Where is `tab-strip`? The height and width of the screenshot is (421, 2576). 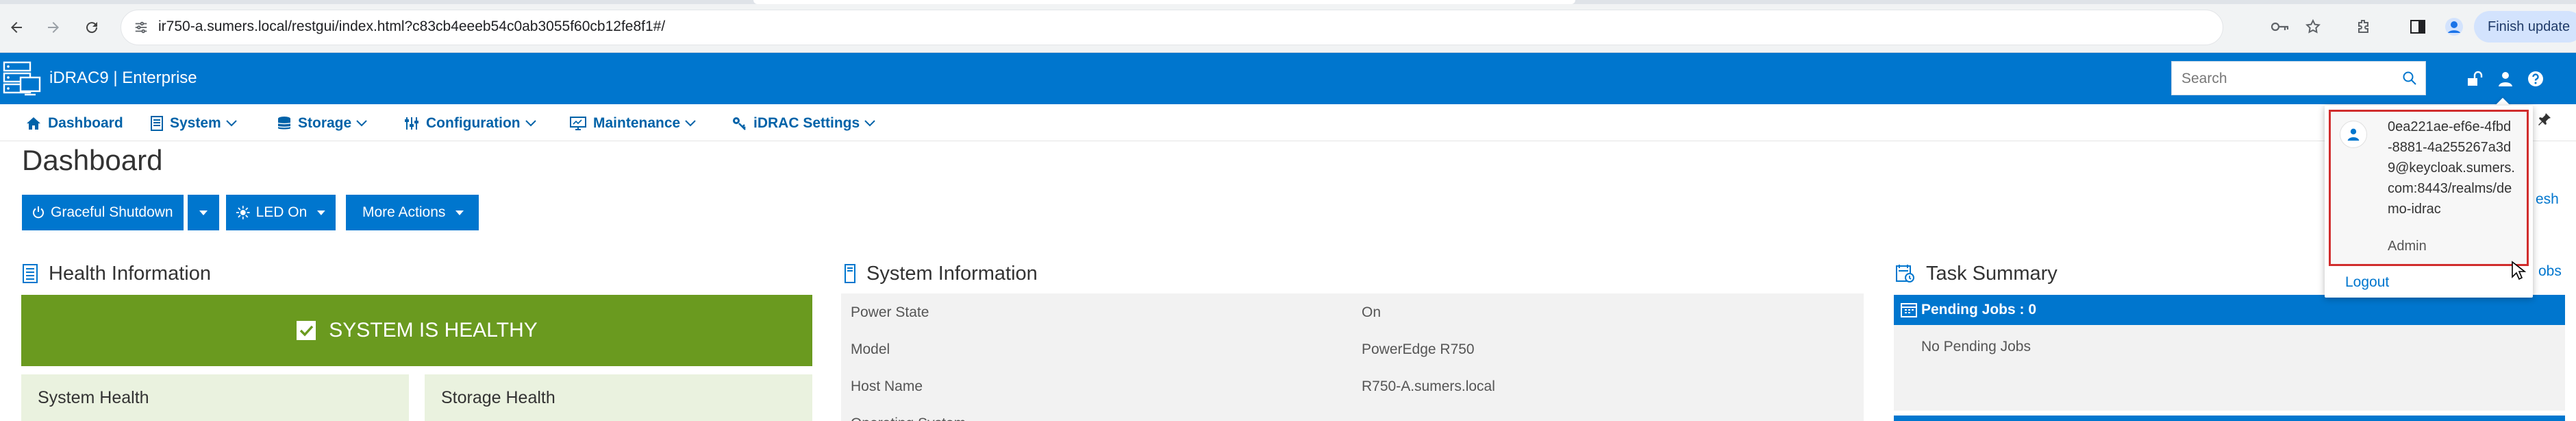 tab-strip is located at coordinates (1288, 2).